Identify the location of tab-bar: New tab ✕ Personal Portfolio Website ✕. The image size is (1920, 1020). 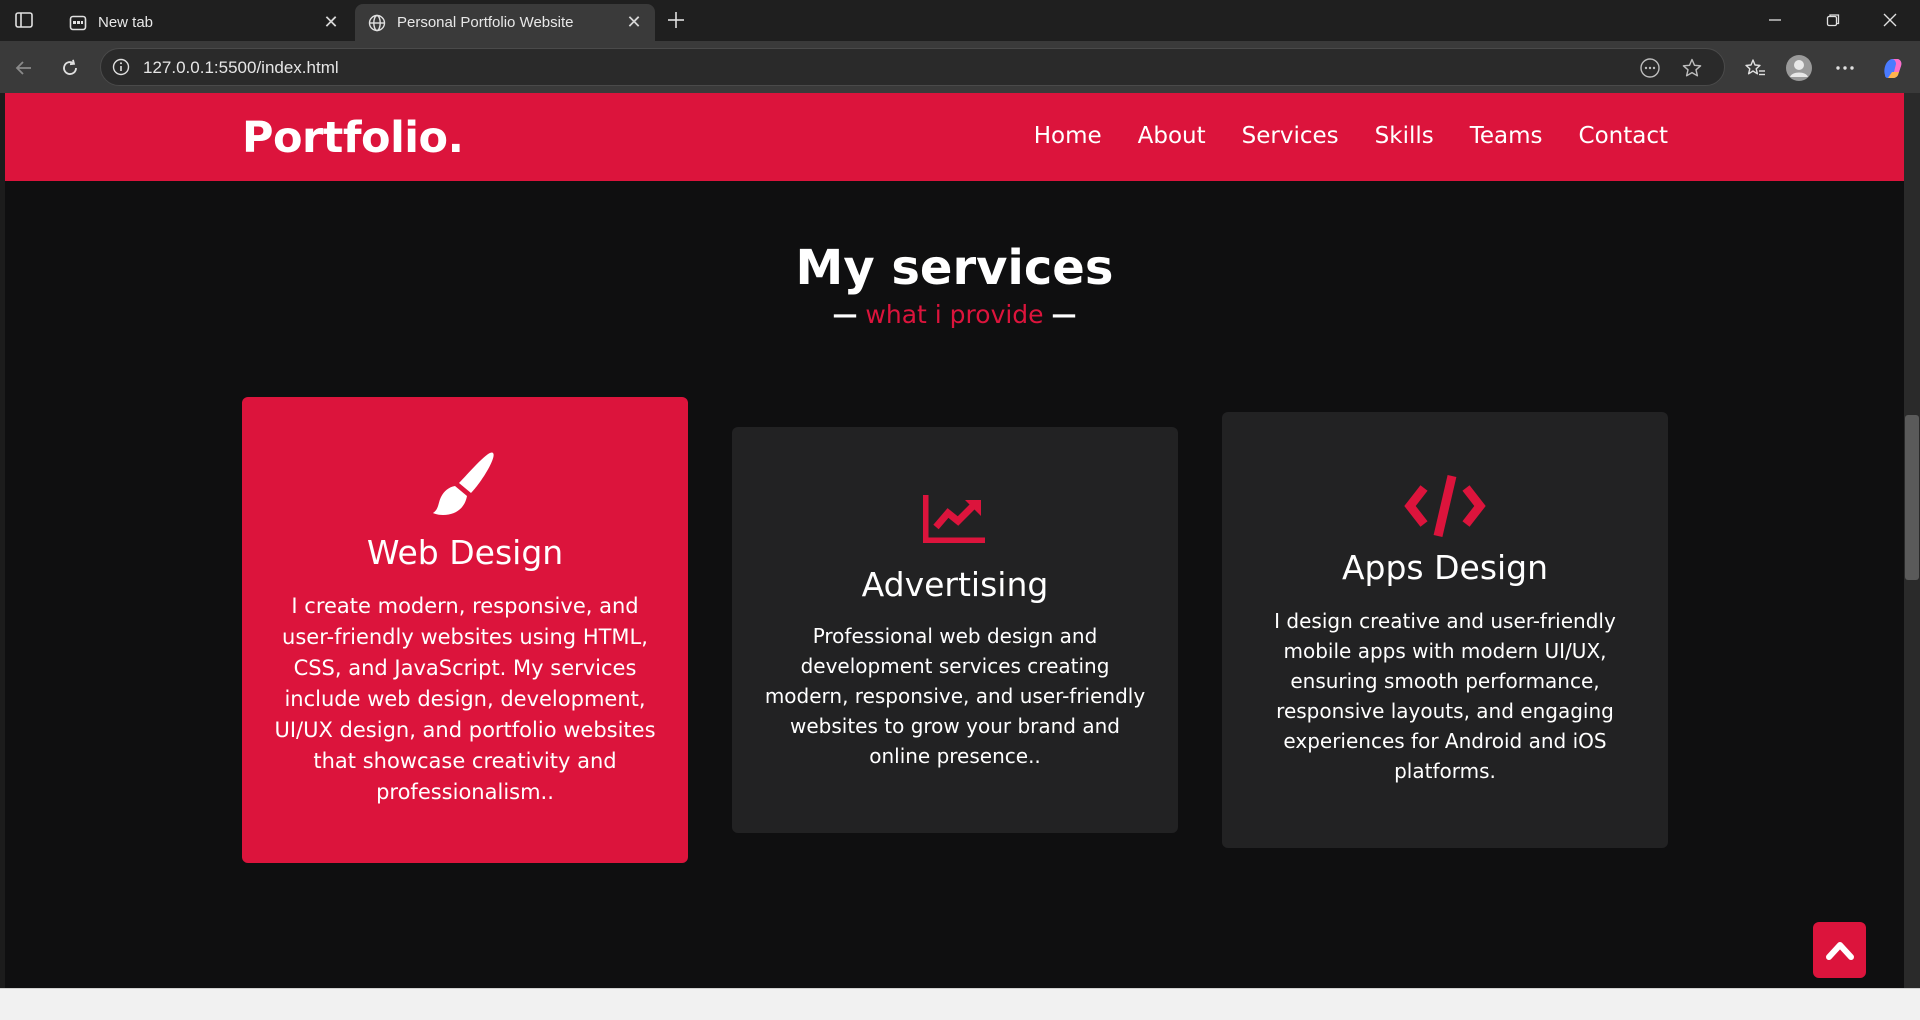
(960, 20).